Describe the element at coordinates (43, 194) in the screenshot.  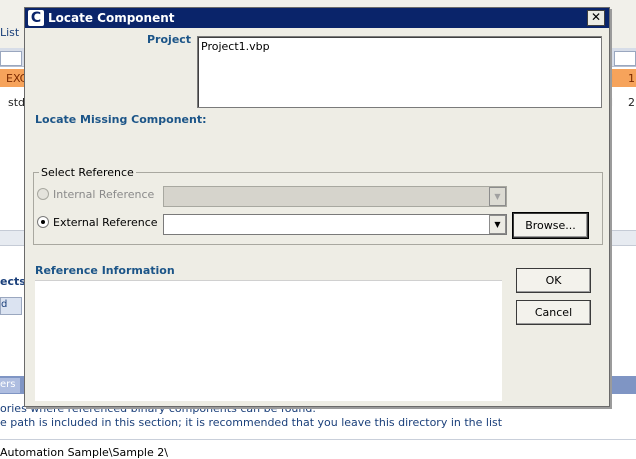
I see `internal-reference-radio` at that location.